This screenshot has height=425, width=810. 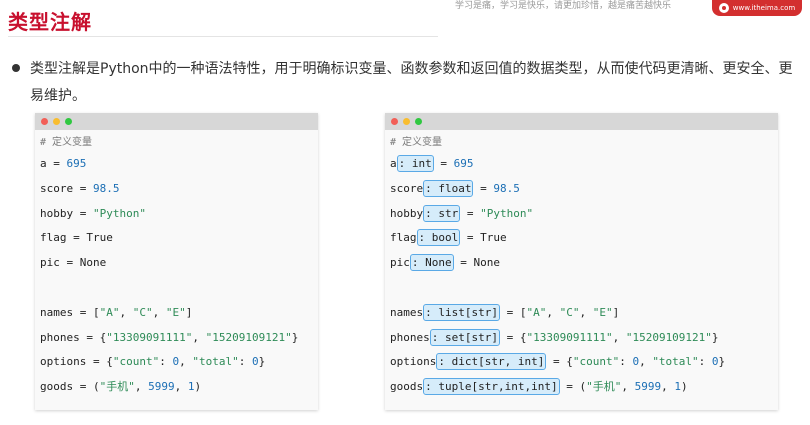 What do you see at coordinates (177, 365) in the screenshot?
I see `code-line-options: options = {"count": 0, "total": 0}` at bounding box center [177, 365].